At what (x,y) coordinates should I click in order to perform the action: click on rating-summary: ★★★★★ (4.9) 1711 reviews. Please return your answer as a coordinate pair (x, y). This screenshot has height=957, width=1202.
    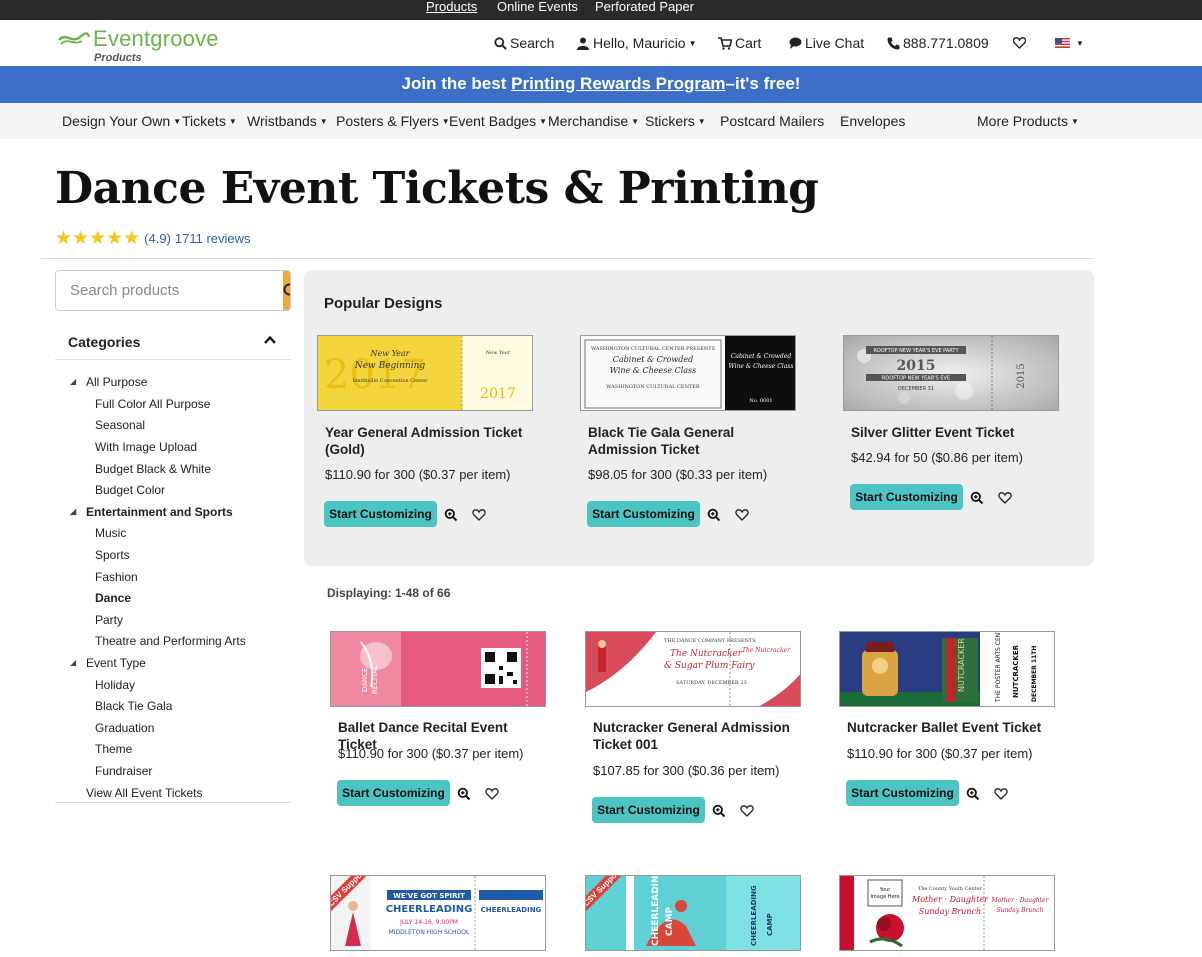
    Looking at the image, I should click on (153, 238).